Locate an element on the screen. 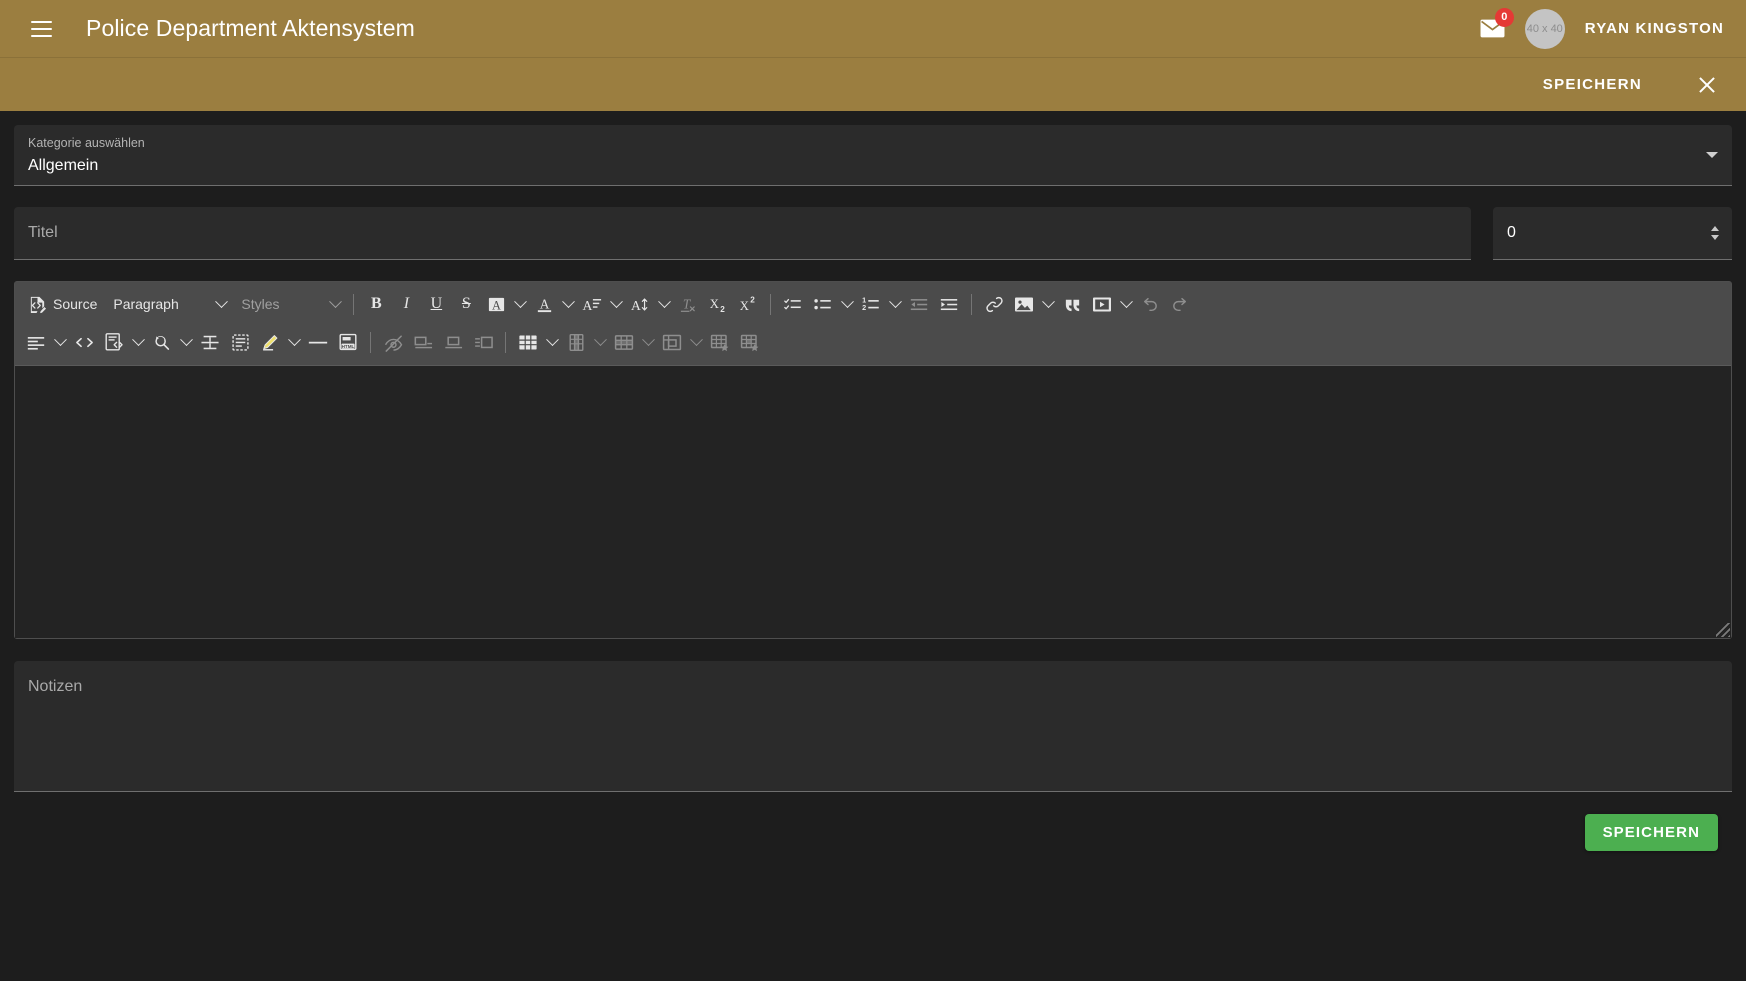 The image size is (1746, 981). page-title: Police Department Aktensystem is located at coordinates (250, 28).